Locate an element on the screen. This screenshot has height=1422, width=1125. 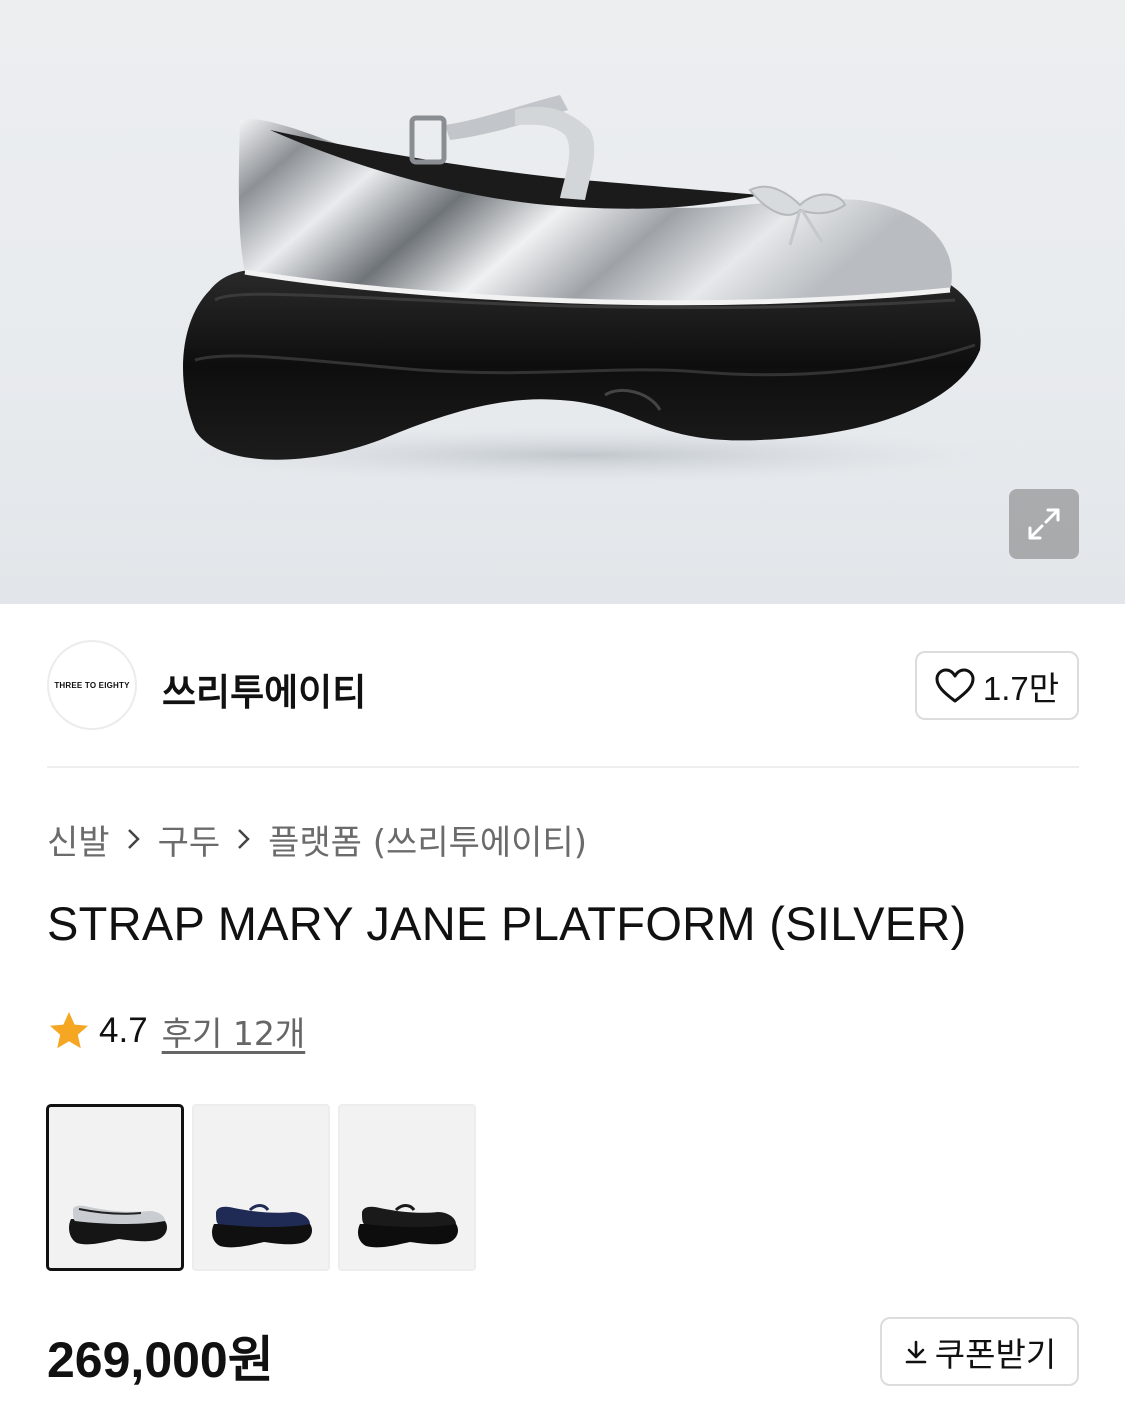
rating-score: 4.7 is located at coordinates (123, 1030).